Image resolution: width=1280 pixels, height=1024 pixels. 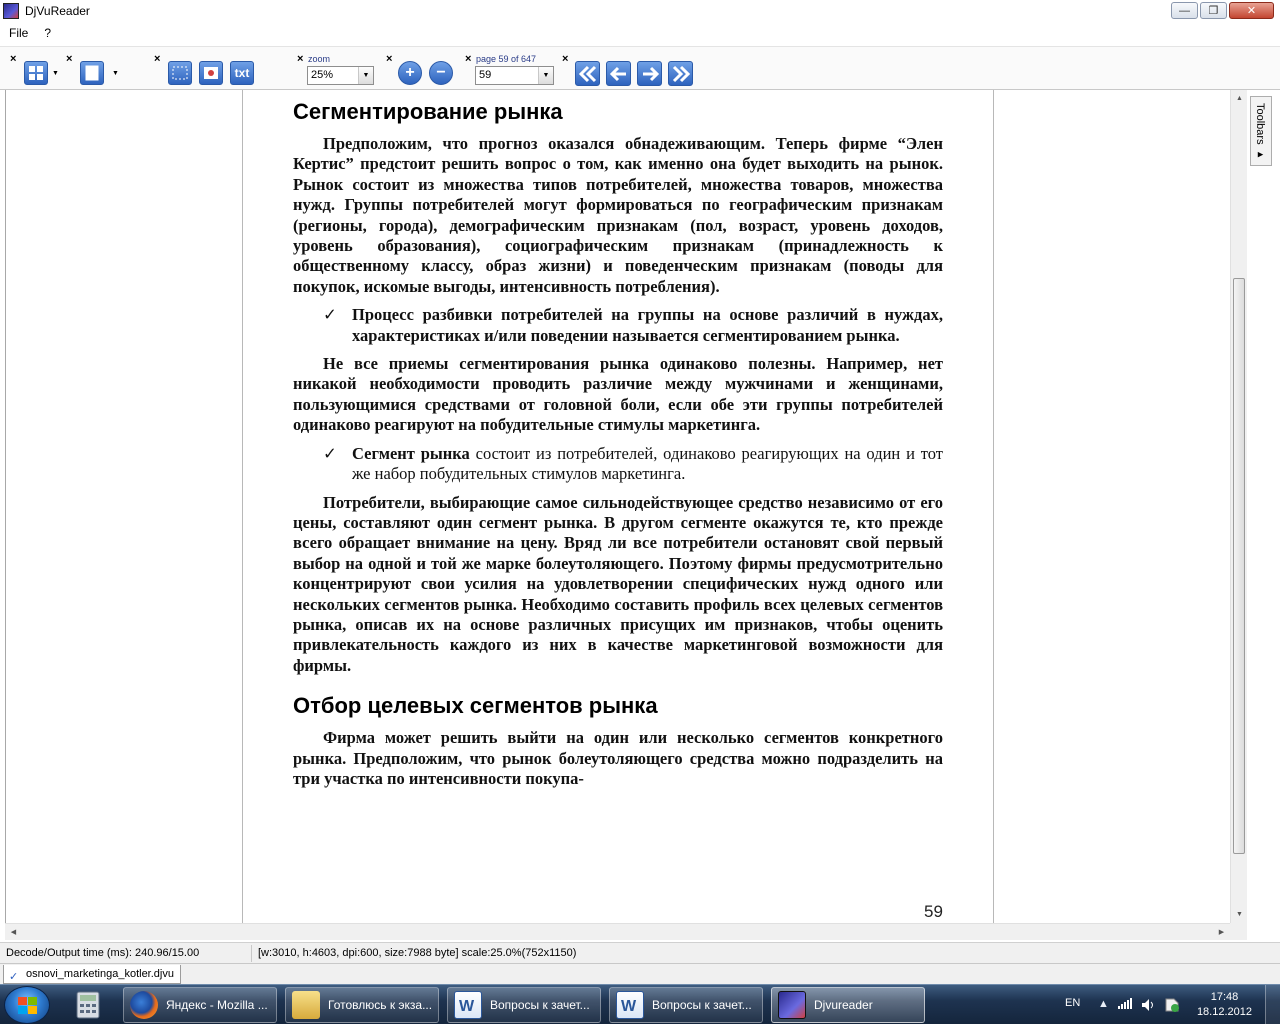 I want to click on bullet-term: Сегмент рынка, so click(x=411, y=453).